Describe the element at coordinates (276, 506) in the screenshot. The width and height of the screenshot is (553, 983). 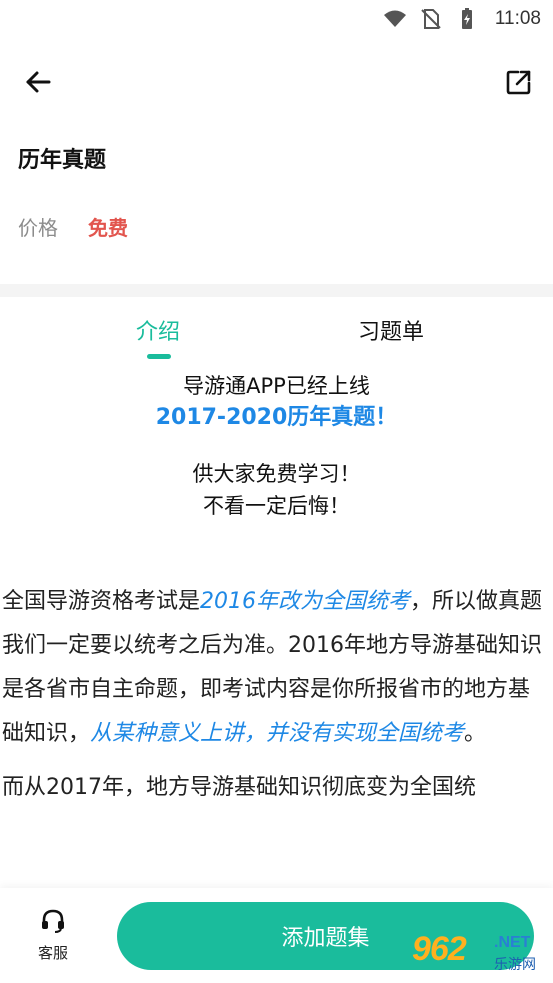
I see `intro-line-4: 不看一定后悔！` at that location.